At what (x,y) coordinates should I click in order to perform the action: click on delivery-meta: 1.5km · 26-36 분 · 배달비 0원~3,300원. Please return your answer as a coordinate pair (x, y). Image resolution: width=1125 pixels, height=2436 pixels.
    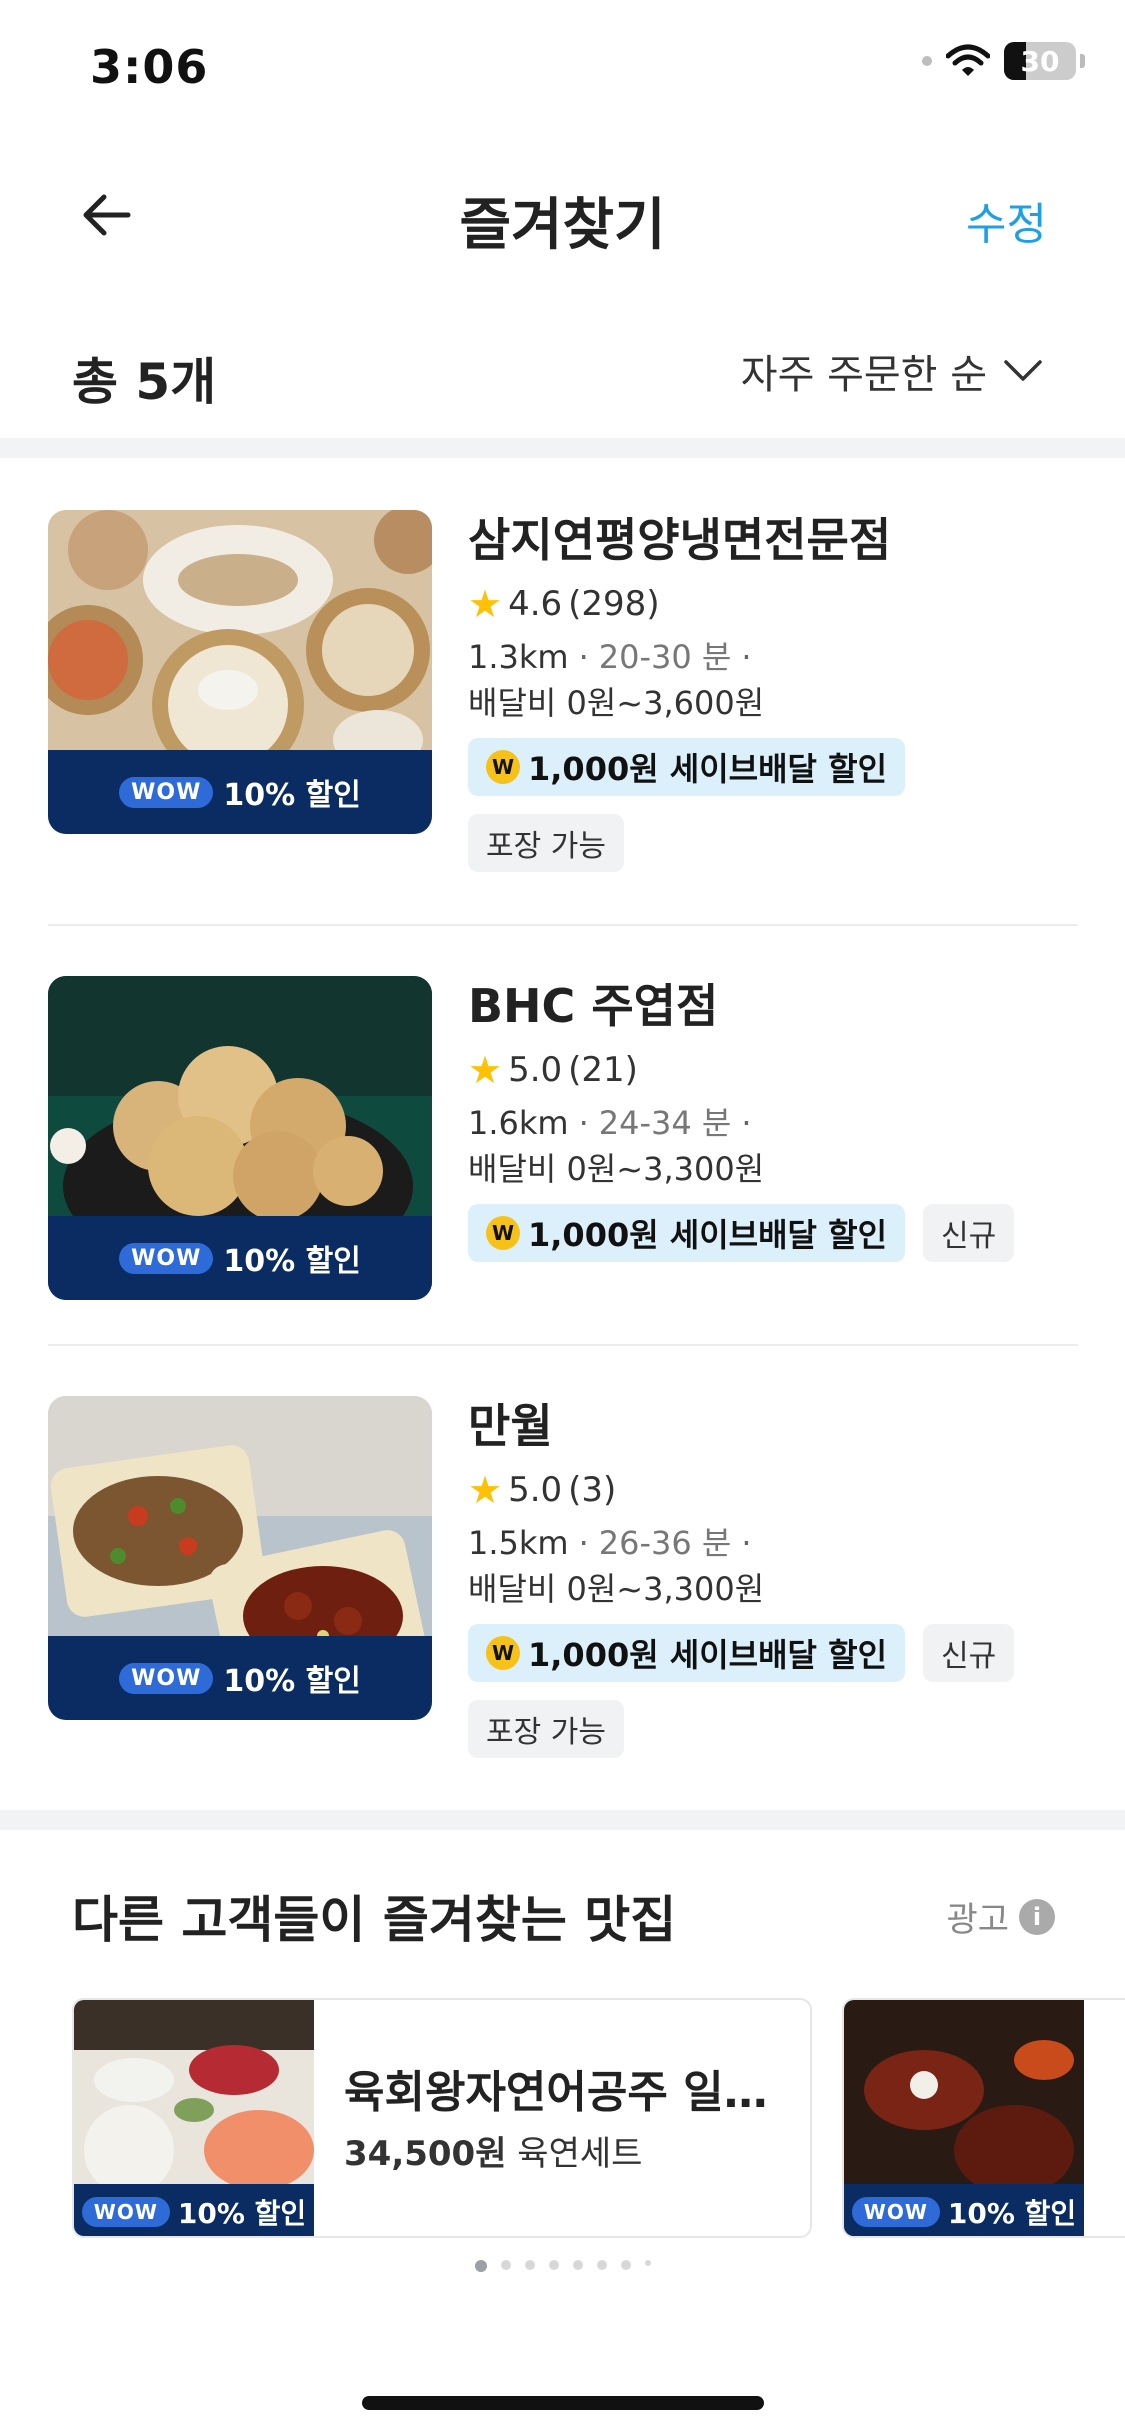
    Looking at the image, I should click on (616, 1566).